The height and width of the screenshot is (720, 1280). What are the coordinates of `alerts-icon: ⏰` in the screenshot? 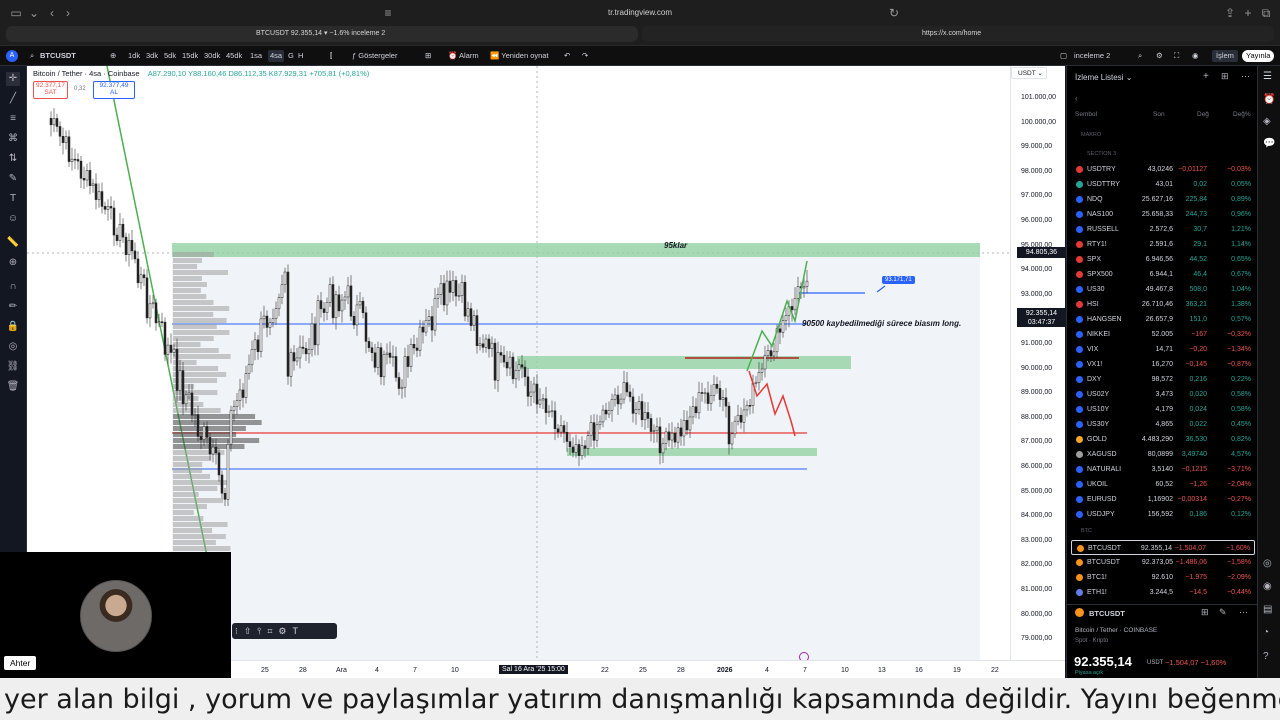 It's located at (1269, 99).